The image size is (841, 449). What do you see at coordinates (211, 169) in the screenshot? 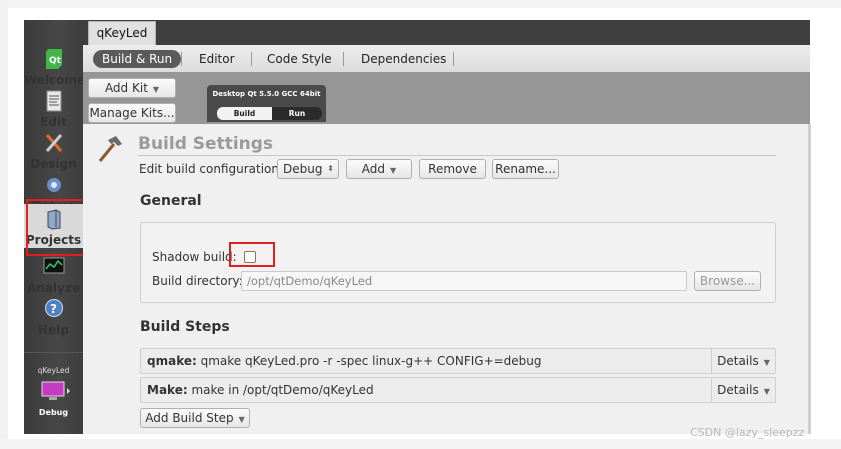
I see `build-config-label: Edit build configuration:` at bounding box center [211, 169].